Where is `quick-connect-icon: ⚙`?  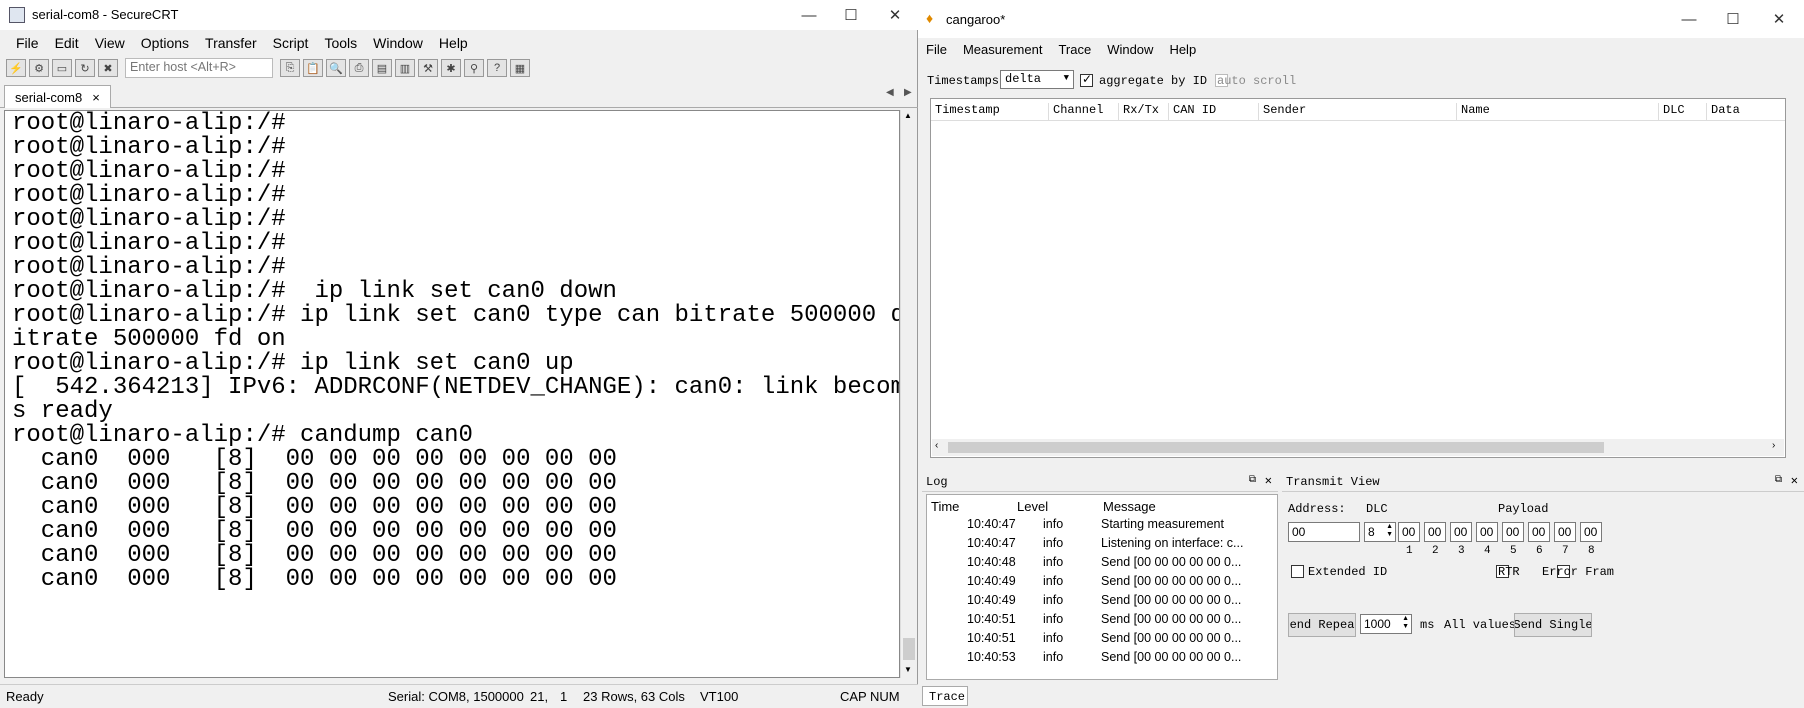 quick-connect-icon: ⚙ is located at coordinates (39, 68).